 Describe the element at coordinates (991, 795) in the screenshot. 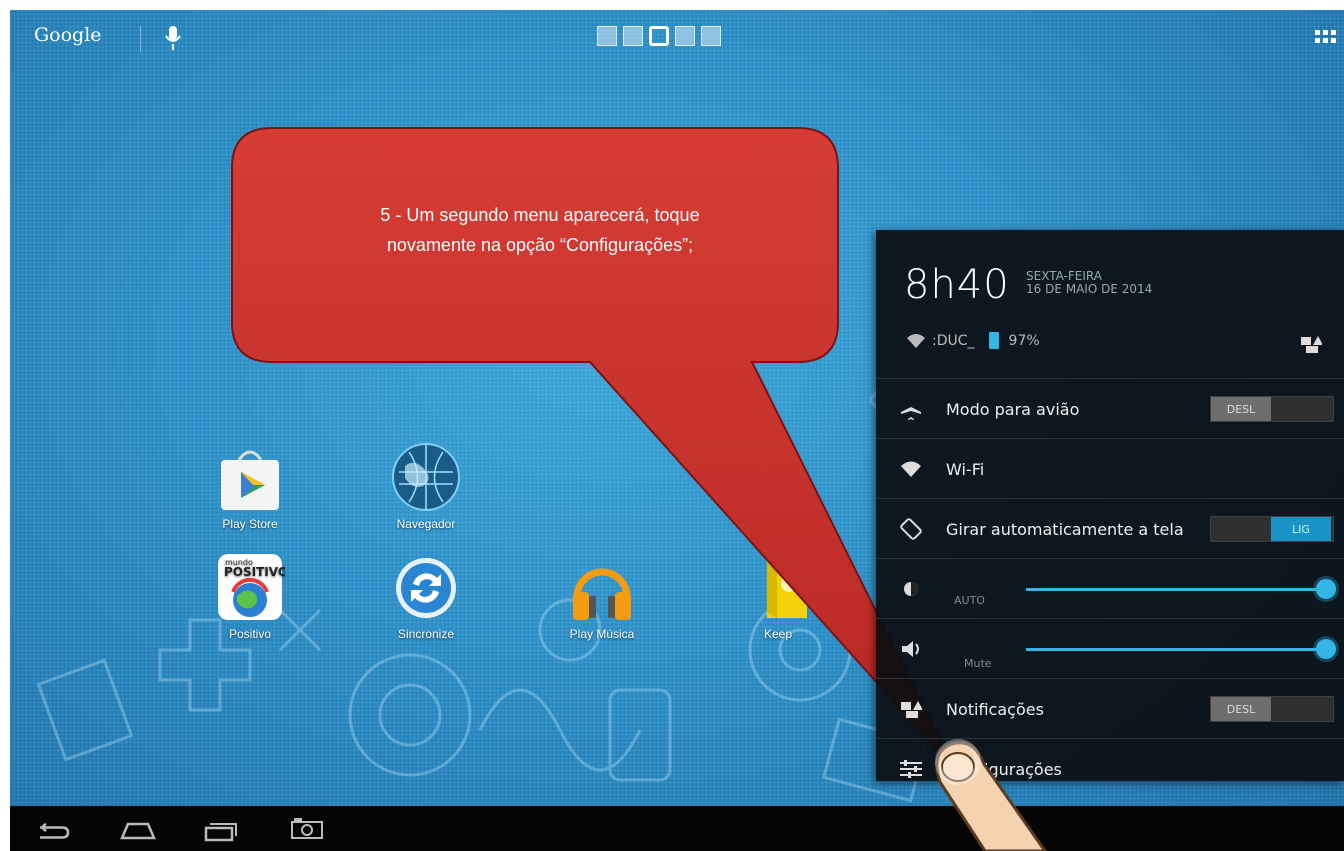

I see `pointing-finger-illustration` at that location.